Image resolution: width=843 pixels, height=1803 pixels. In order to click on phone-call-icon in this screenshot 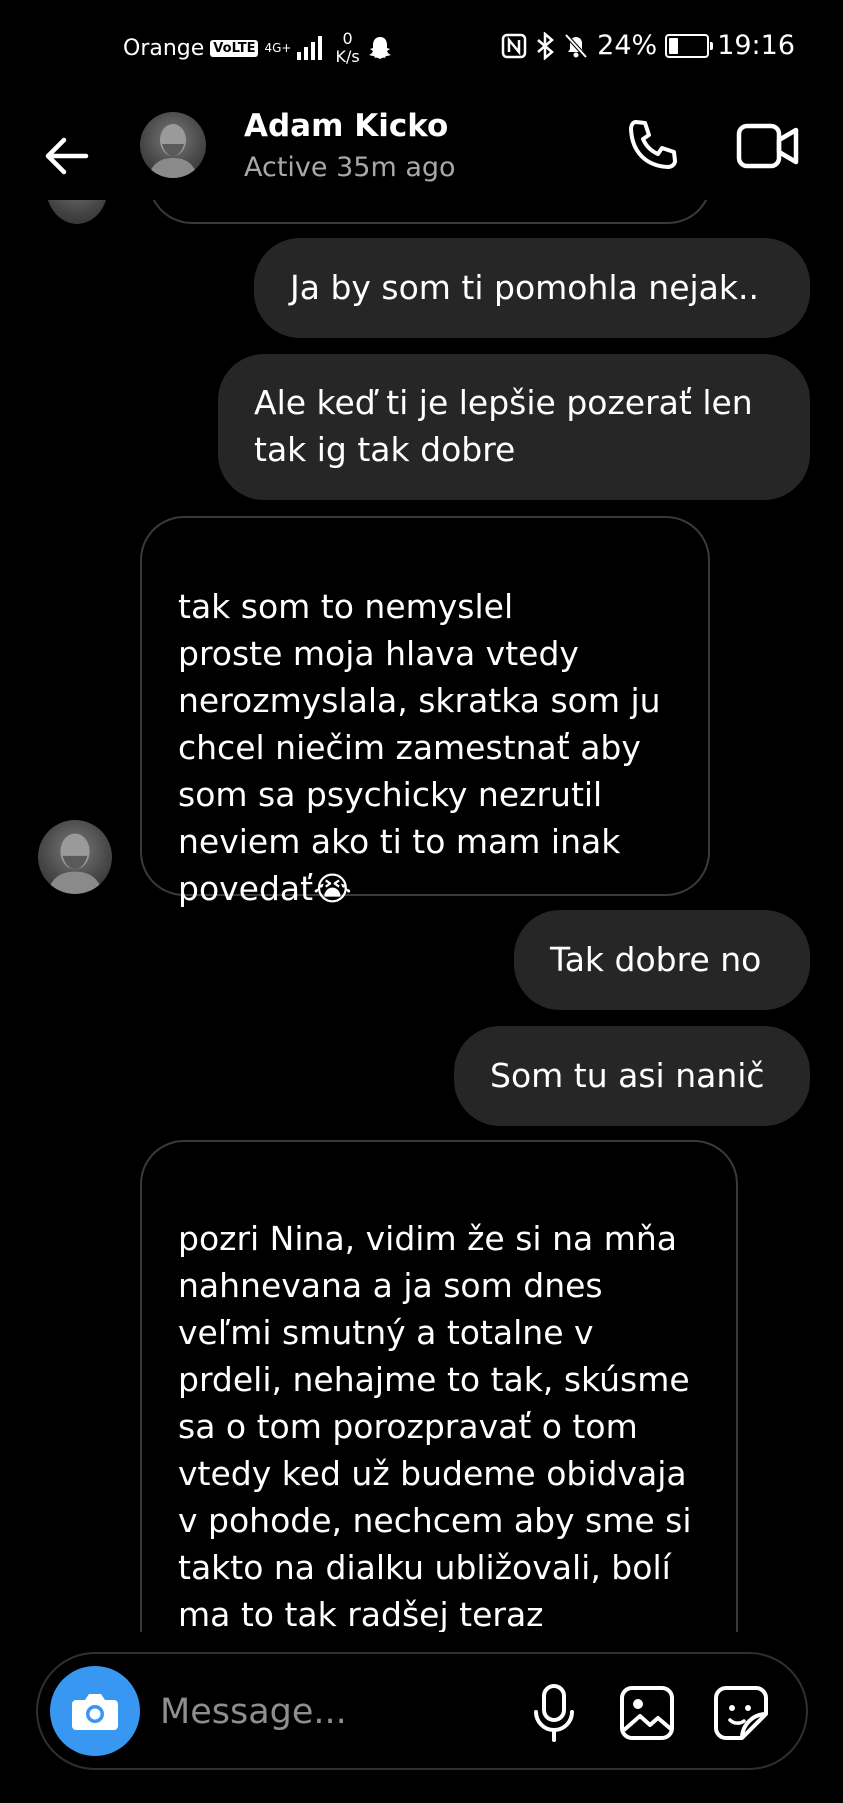, I will do `click(652, 146)`.